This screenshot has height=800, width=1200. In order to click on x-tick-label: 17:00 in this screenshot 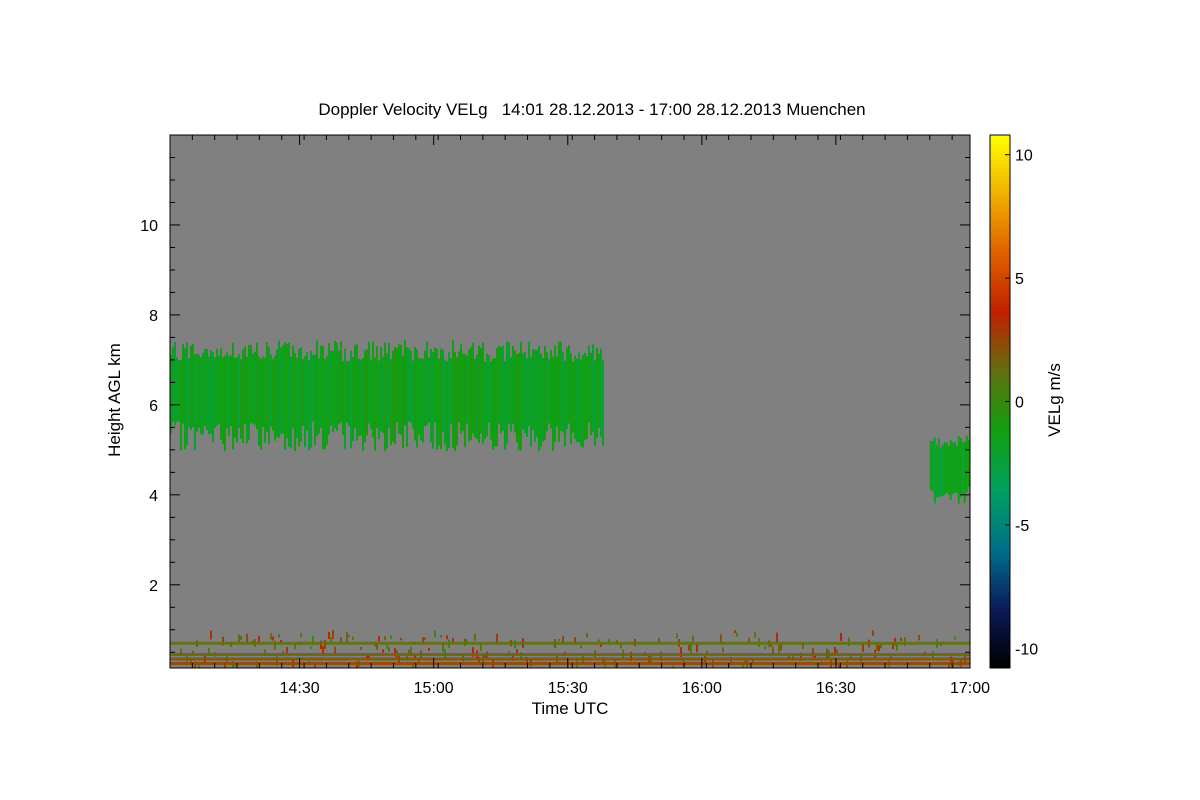, I will do `click(970, 688)`.